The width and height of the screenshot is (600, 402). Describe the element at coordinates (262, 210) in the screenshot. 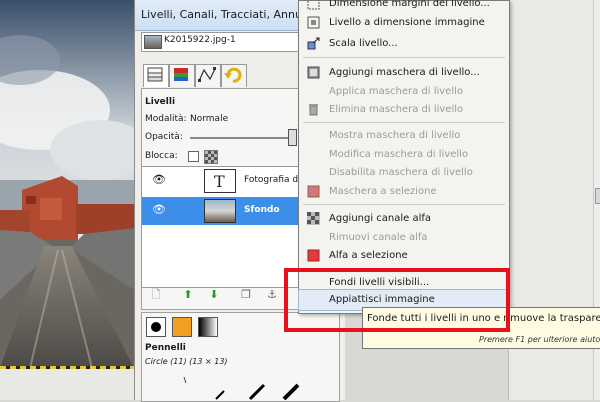

I see `layer-name: Sfondo` at that location.